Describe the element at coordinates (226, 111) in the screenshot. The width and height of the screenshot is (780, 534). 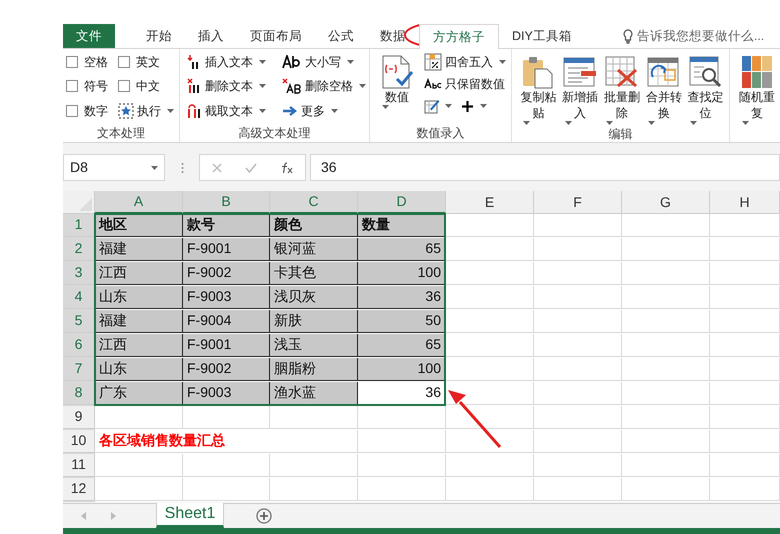
I see `ribbon-button: 截取文本` at that location.